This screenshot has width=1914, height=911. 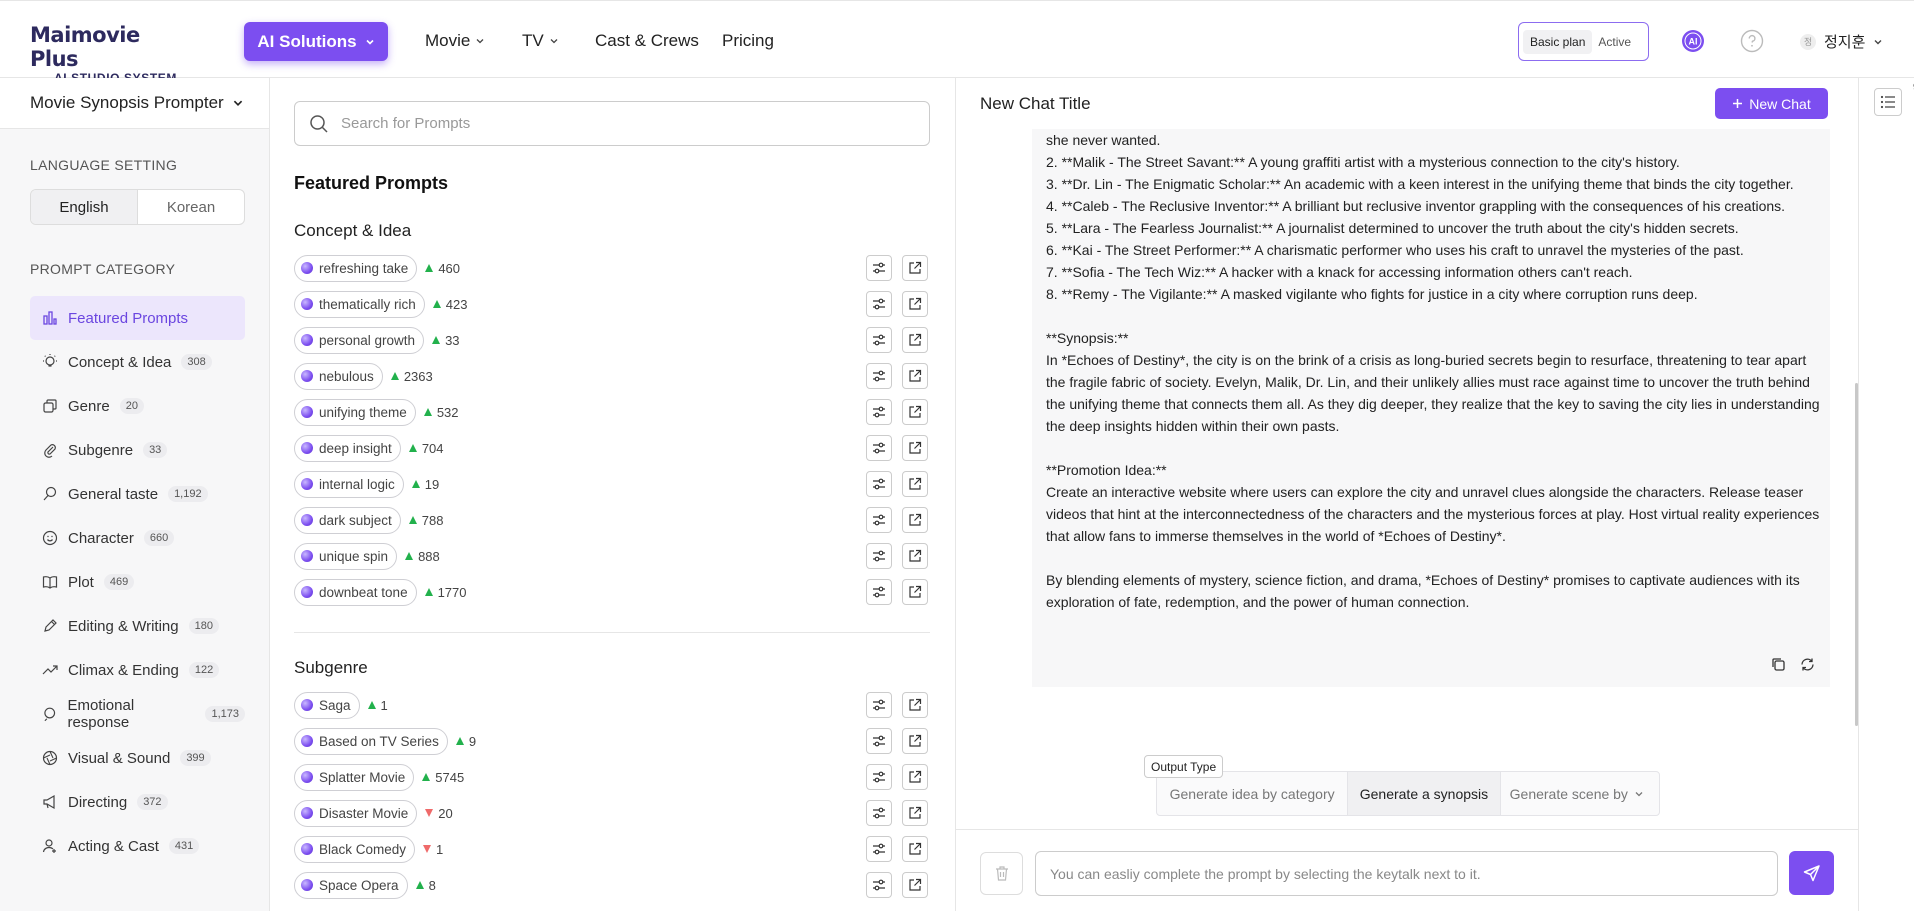 I want to click on sidebar-item-character: Character 660, so click(x=137, y=538).